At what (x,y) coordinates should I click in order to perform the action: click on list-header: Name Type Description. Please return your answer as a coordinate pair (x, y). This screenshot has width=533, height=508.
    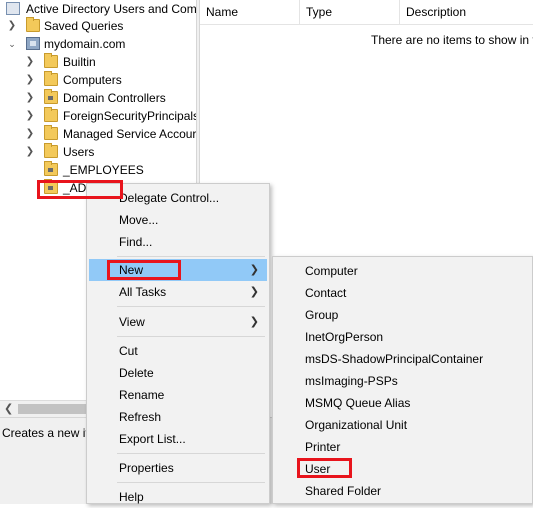
    Looking at the image, I should click on (366, 12).